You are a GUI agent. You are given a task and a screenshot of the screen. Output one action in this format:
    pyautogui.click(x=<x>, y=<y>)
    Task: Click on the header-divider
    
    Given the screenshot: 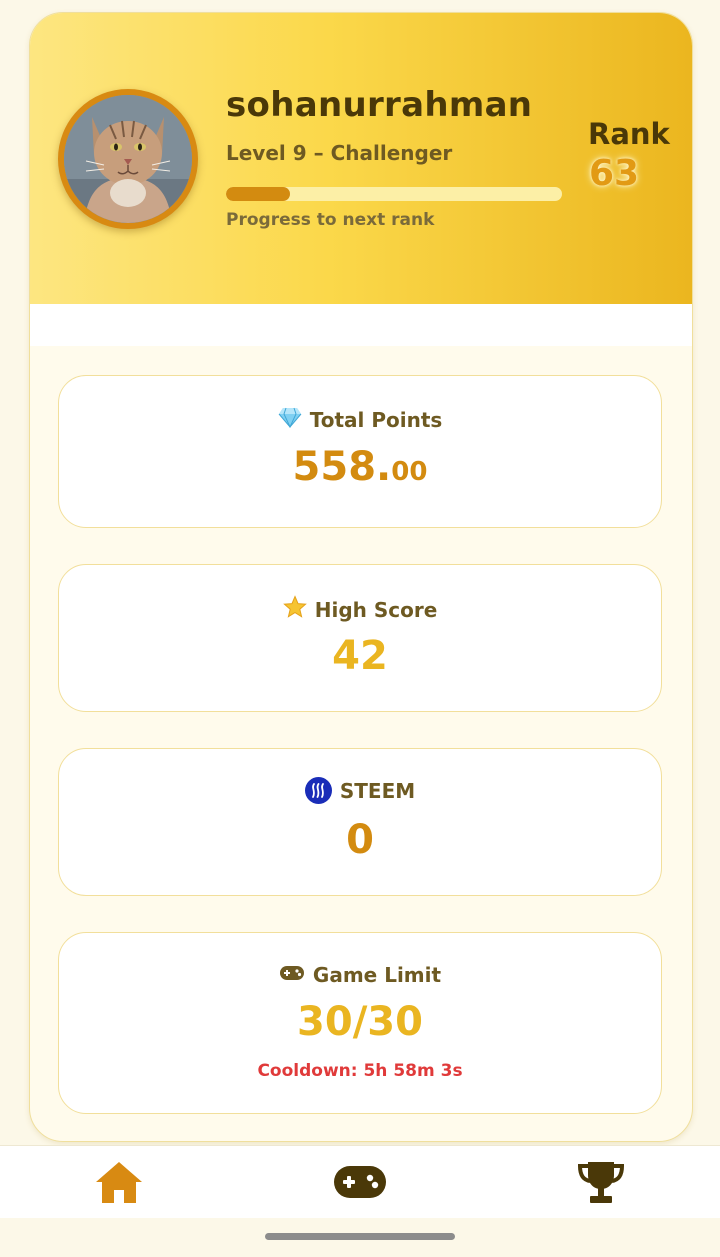 What is the action you would take?
    pyautogui.click(x=361, y=325)
    